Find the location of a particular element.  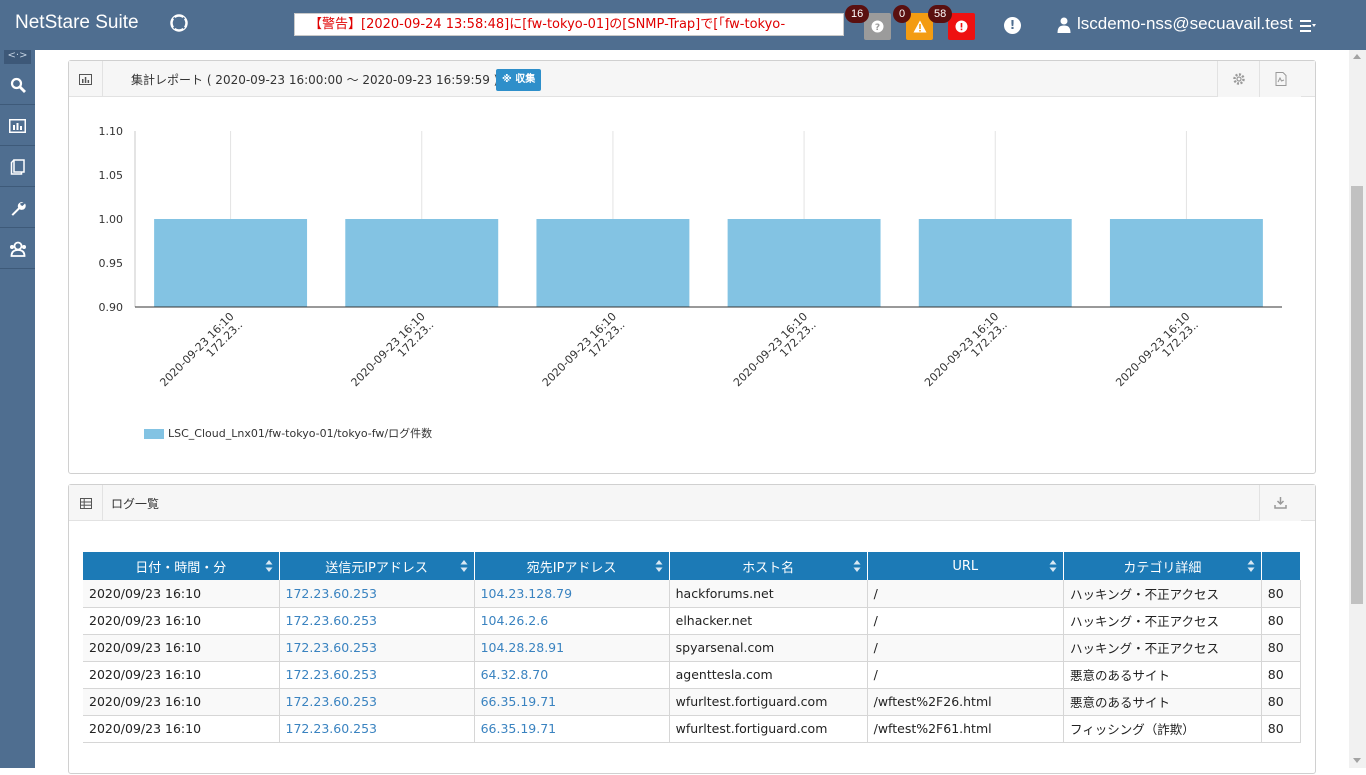

column-header is located at coordinates (1281, 566).